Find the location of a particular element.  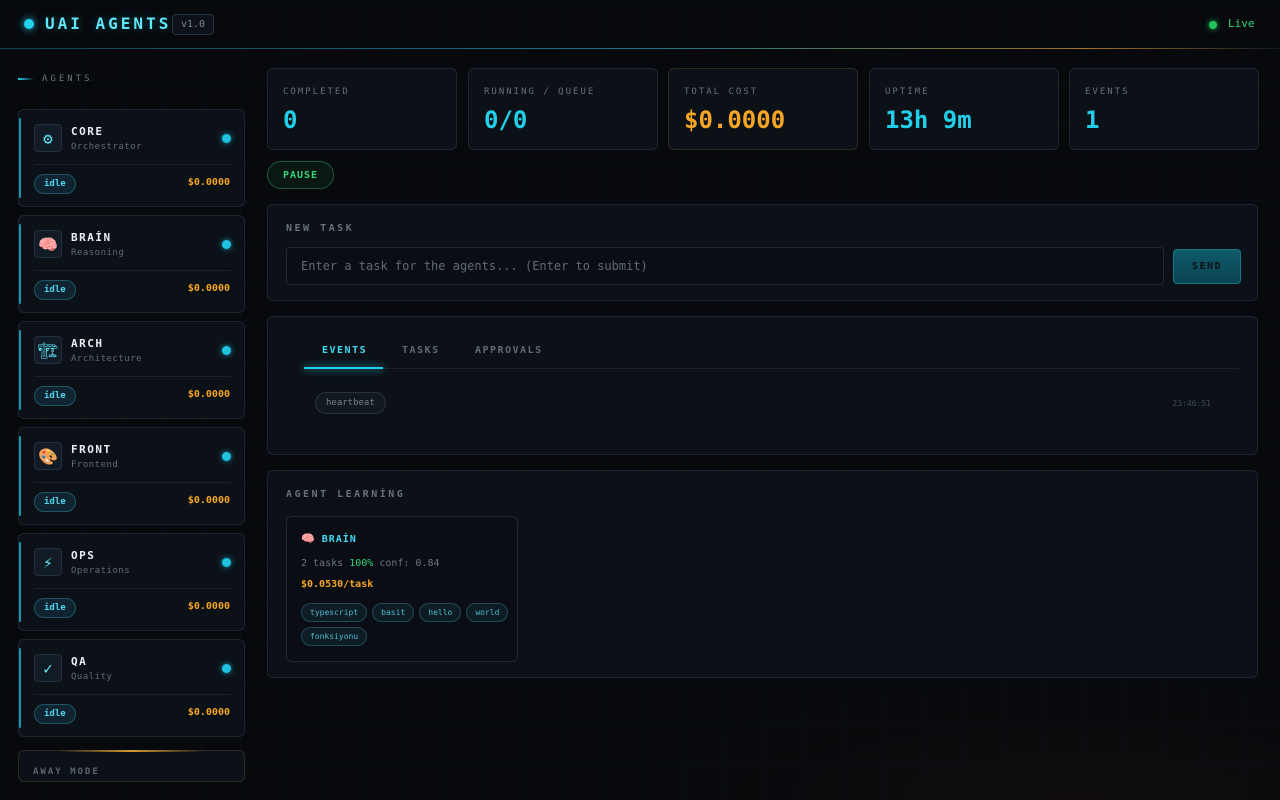

agent-name: FRONT is located at coordinates (91, 449).